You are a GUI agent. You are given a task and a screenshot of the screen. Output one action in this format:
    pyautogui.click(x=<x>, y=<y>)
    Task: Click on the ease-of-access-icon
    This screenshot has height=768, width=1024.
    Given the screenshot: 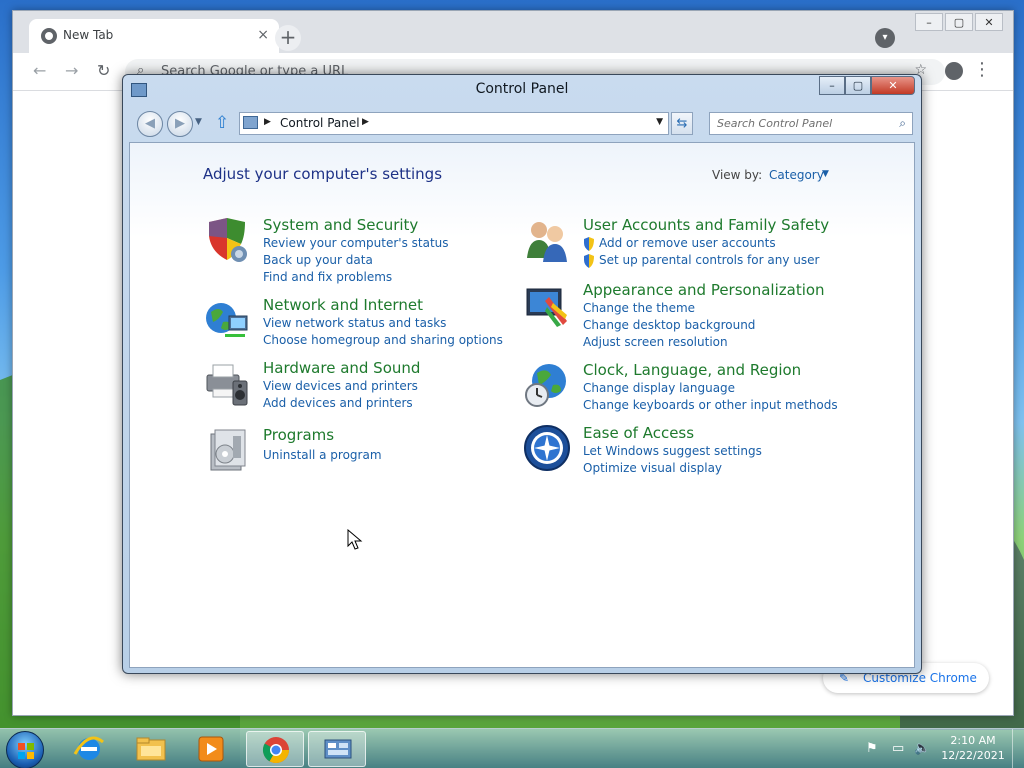 What is the action you would take?
    pyautogui.click(x=547, y=448)
    